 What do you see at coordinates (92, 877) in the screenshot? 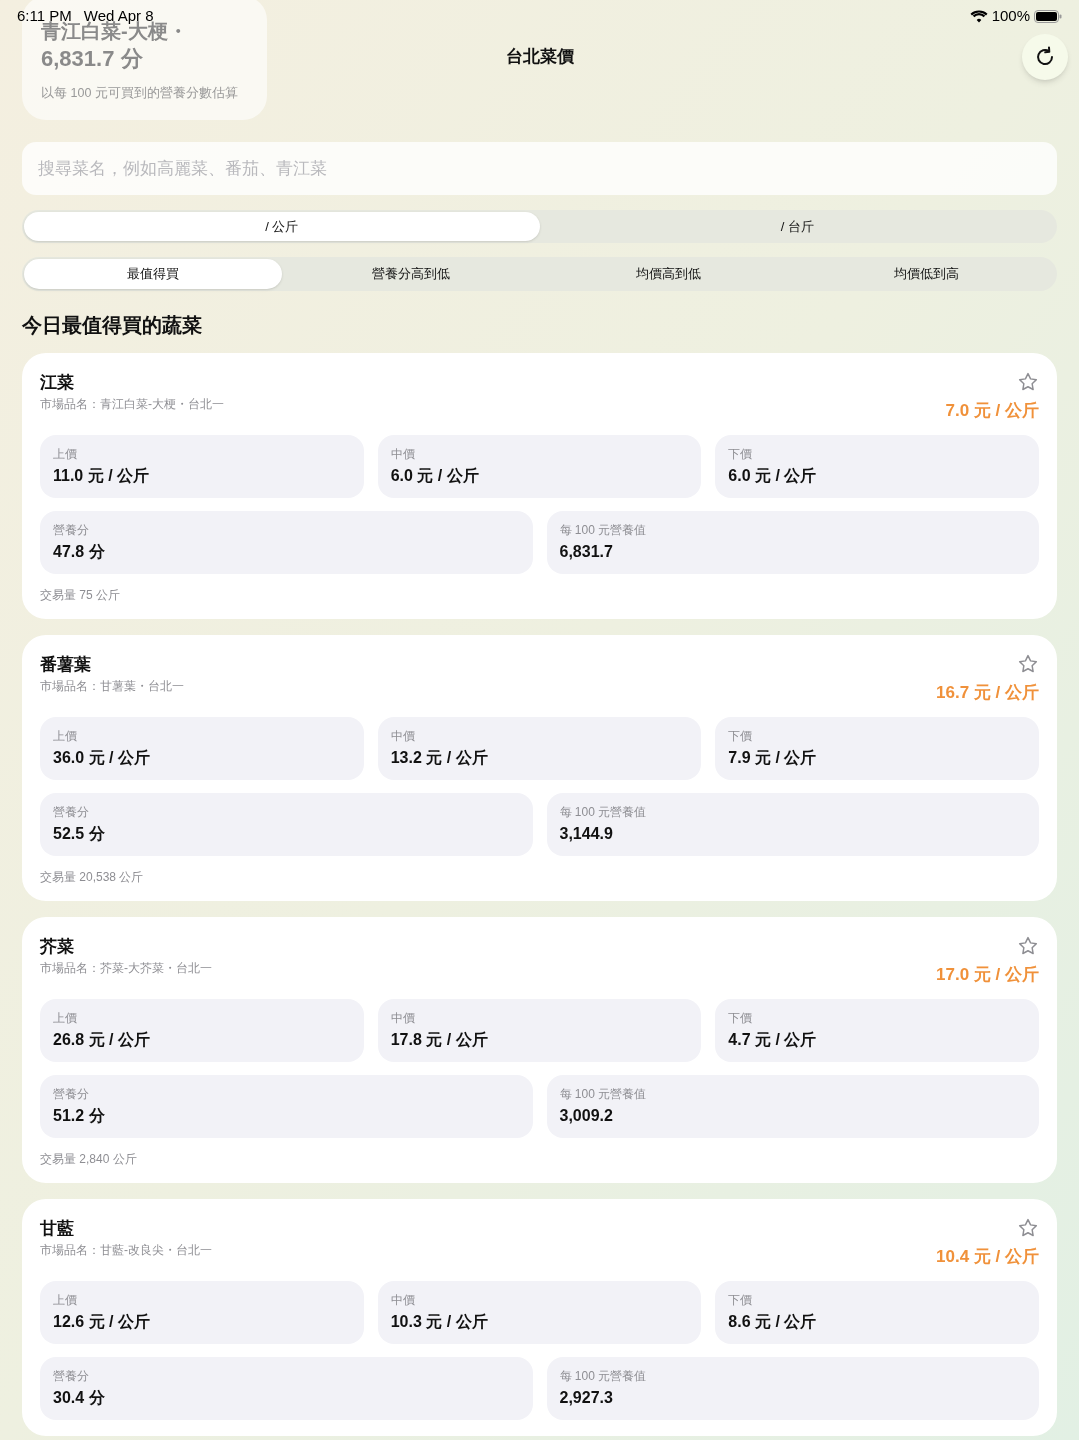
I see `trade-volume: 交易量 20,538 公斤` at bounding box center [92, 877].